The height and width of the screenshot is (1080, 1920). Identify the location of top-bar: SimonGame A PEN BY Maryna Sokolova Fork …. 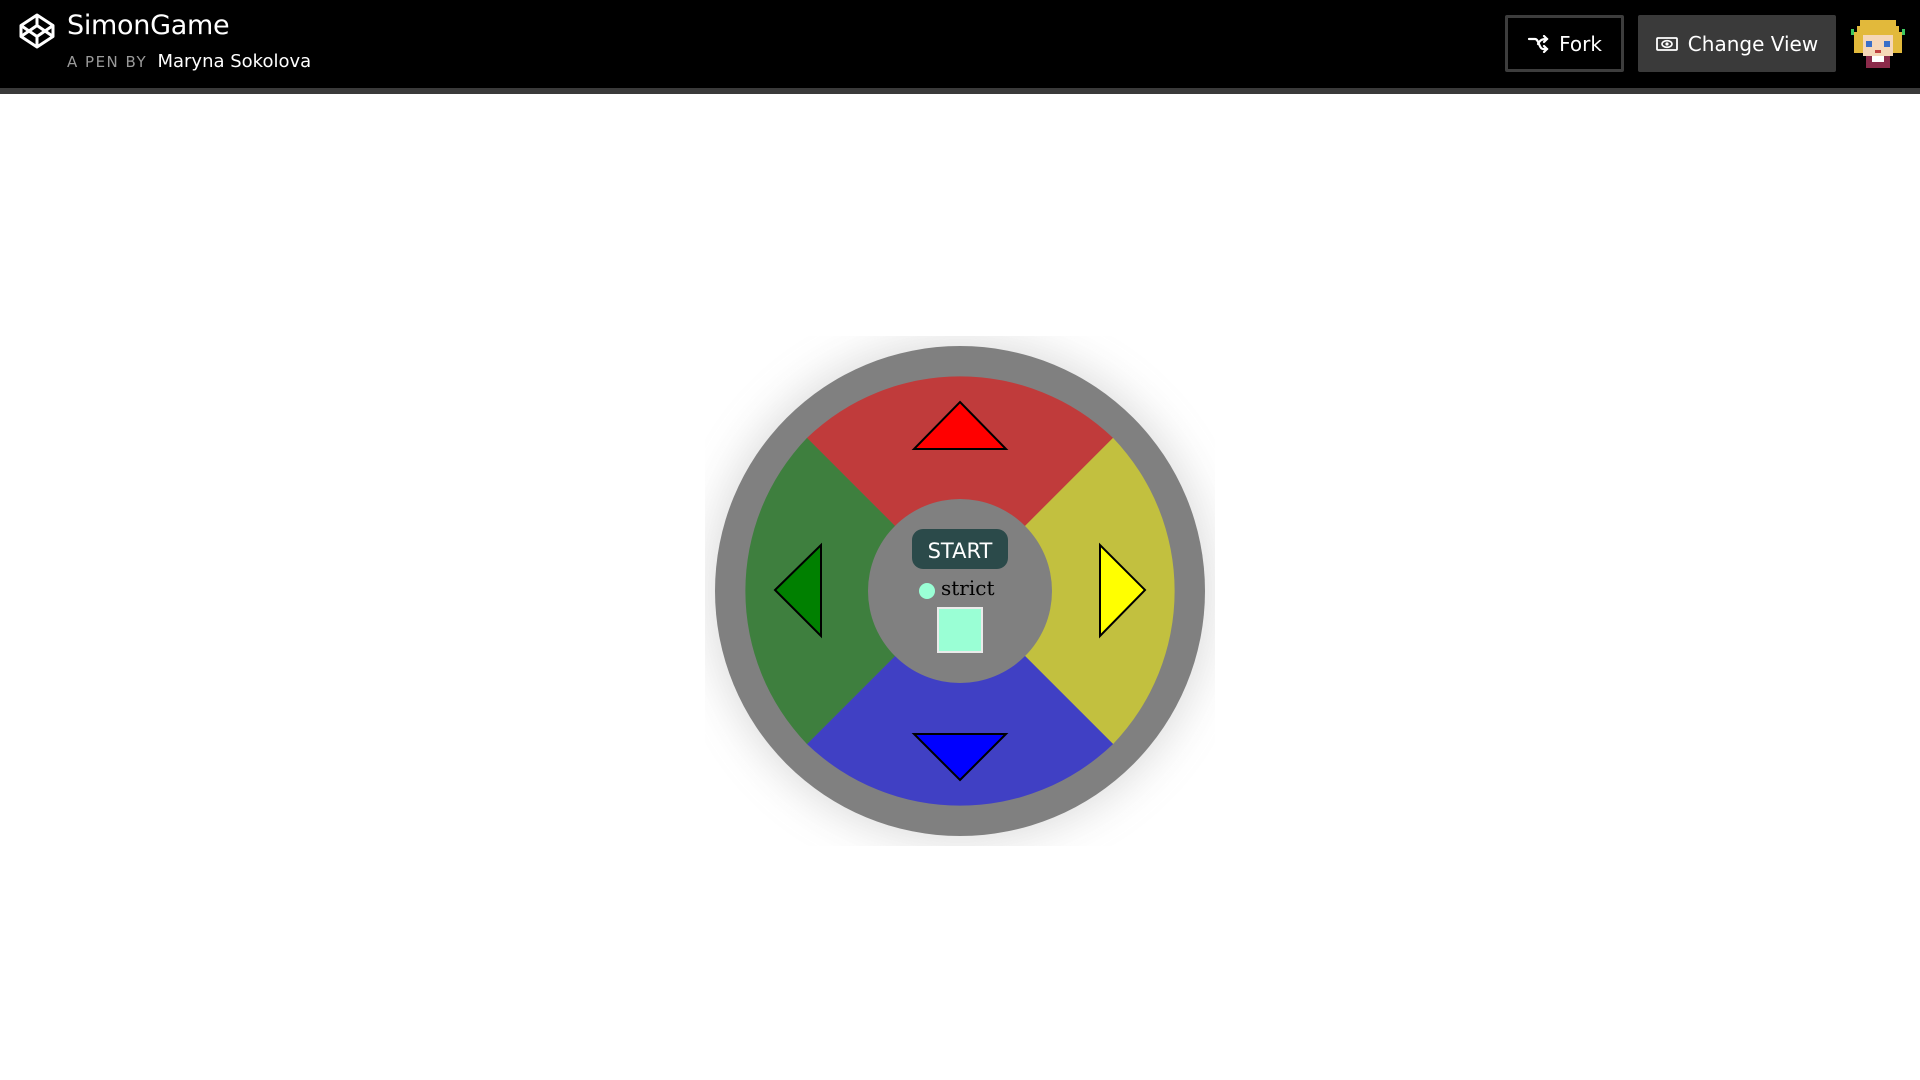
(960, 47).